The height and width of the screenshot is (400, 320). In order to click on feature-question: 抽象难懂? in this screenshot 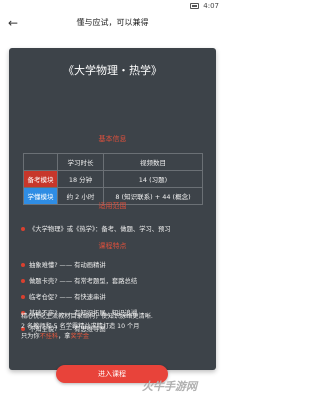, I will do `click(43, 265)`.